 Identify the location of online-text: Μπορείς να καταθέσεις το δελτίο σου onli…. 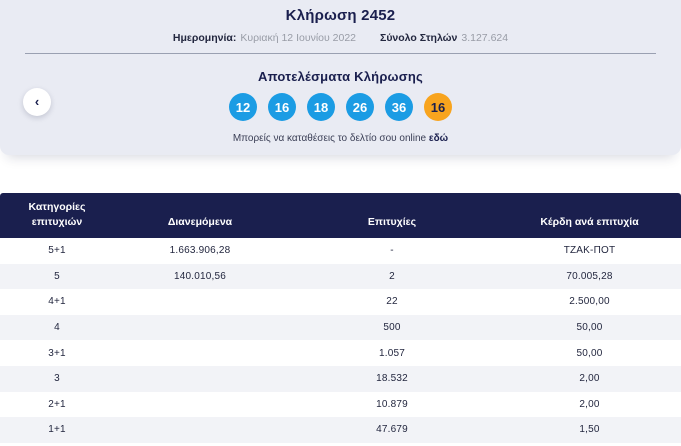
(329, 138).